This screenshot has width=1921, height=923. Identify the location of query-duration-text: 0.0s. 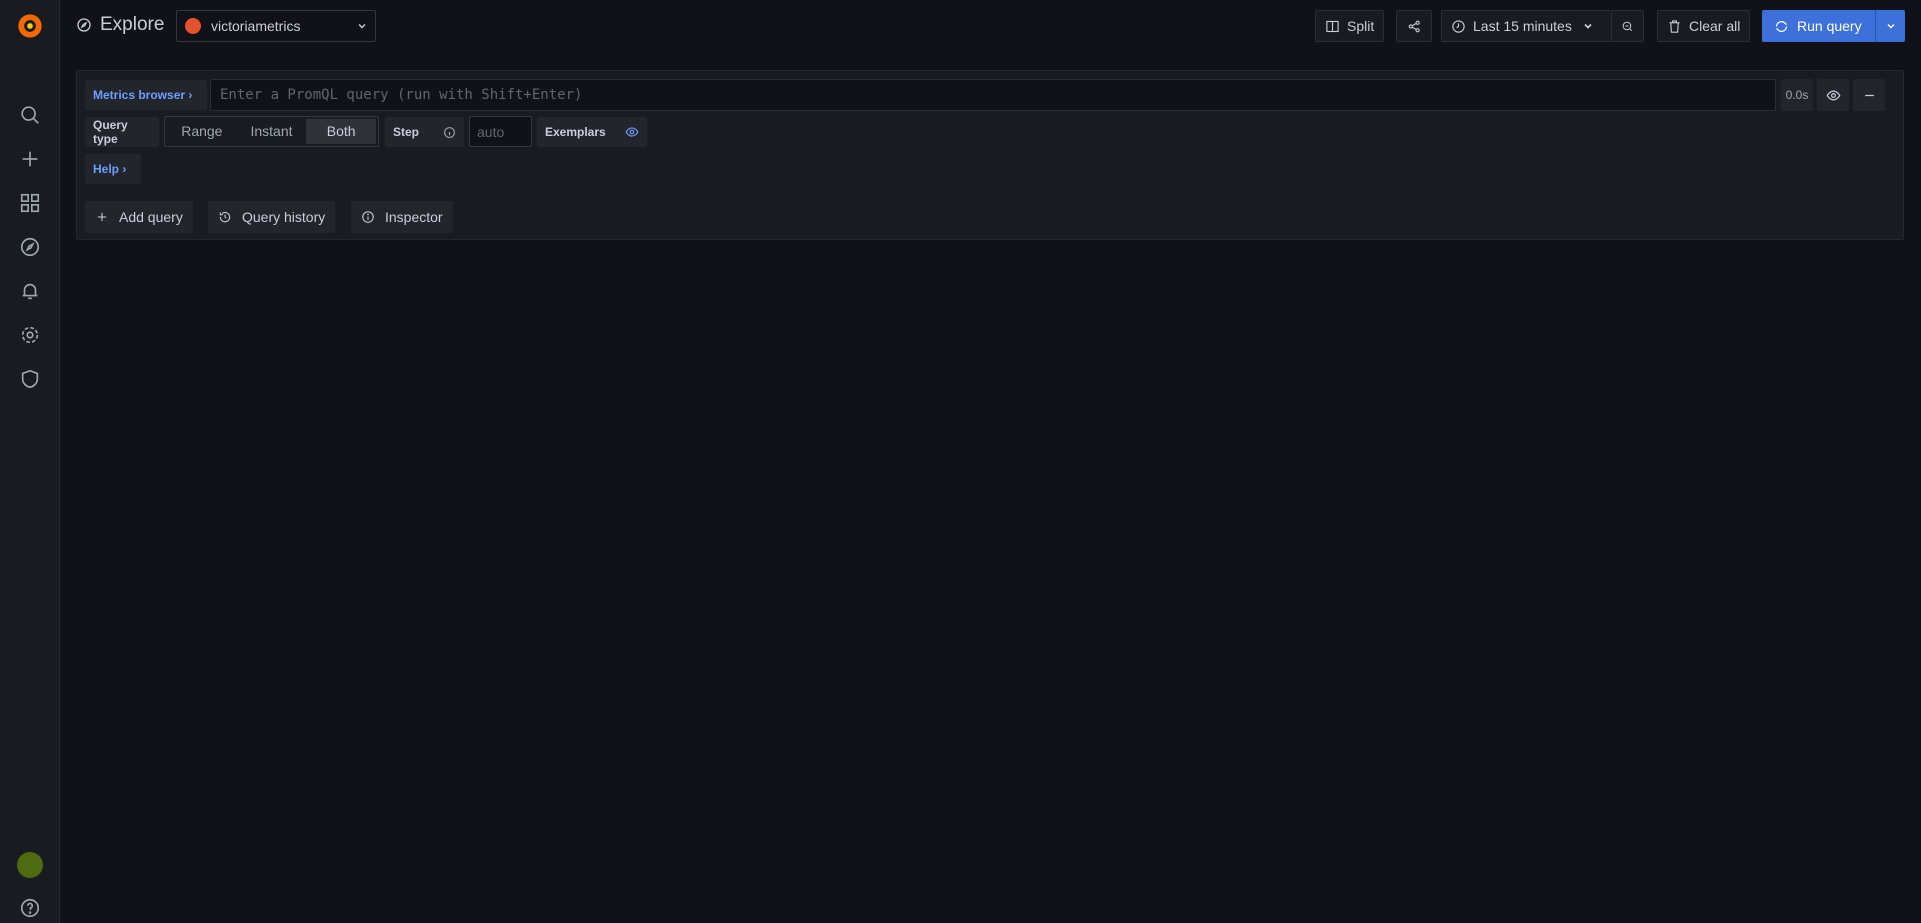
(1797, 95).